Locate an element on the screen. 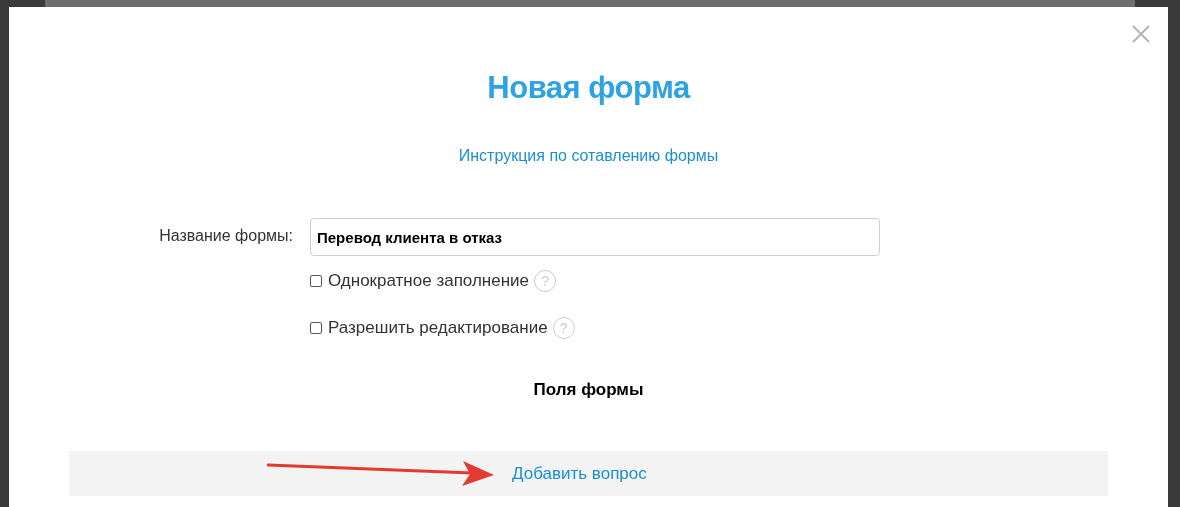 This screenshot has height=507, width=1180. fields-heading: Поля формы is located at coordinates (588, 390).